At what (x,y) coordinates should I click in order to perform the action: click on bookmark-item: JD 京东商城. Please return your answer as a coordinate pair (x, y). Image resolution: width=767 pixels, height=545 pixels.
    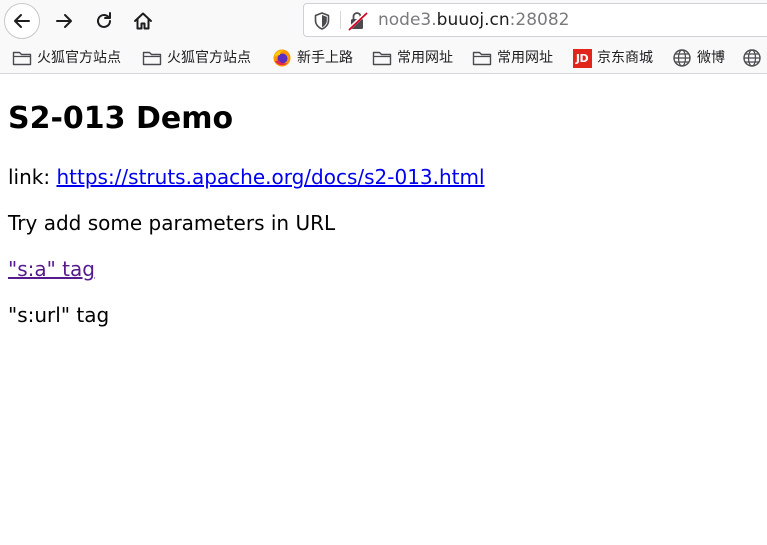
    Looking at the image, I should click on (612, 58).